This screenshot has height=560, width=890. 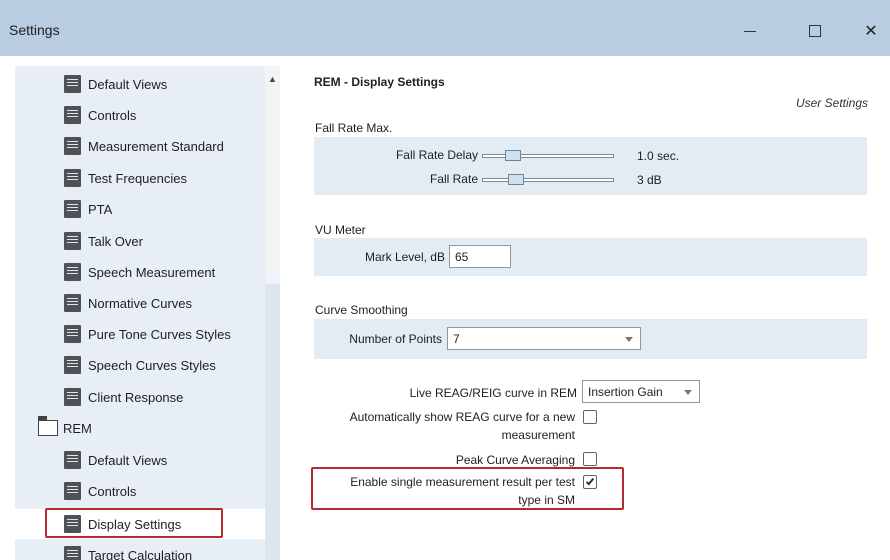 What do you see at coordinates (456, 339) in the screenshot?
I see `number-of-points-value: 7` at bounding box center [456, 339].